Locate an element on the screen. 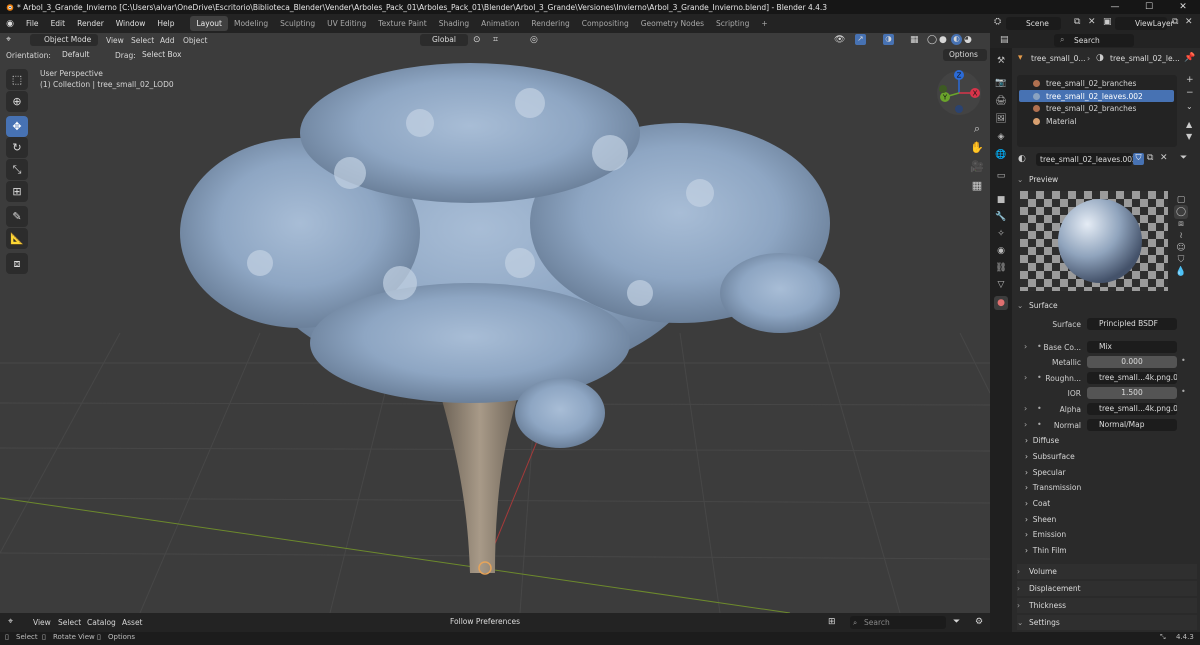  roughness-field: tree_small...4k.png.001 is located at coordinates (1132, 378).